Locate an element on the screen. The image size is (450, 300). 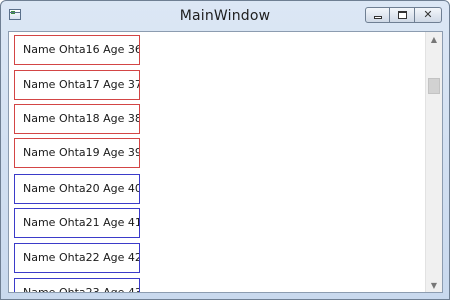
list-item: Name Ohta23 Age 43 is located at coordinates (77, 285).